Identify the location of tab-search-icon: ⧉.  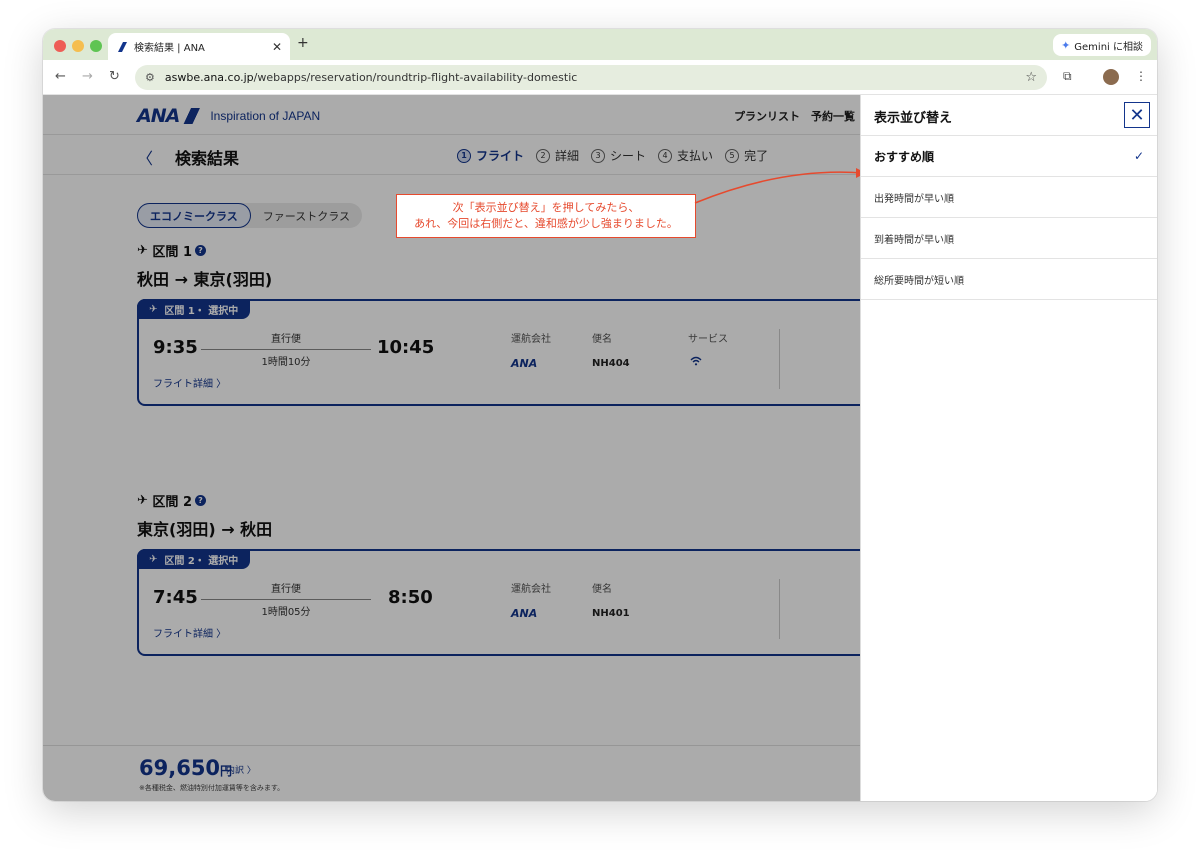
(1067, 76).